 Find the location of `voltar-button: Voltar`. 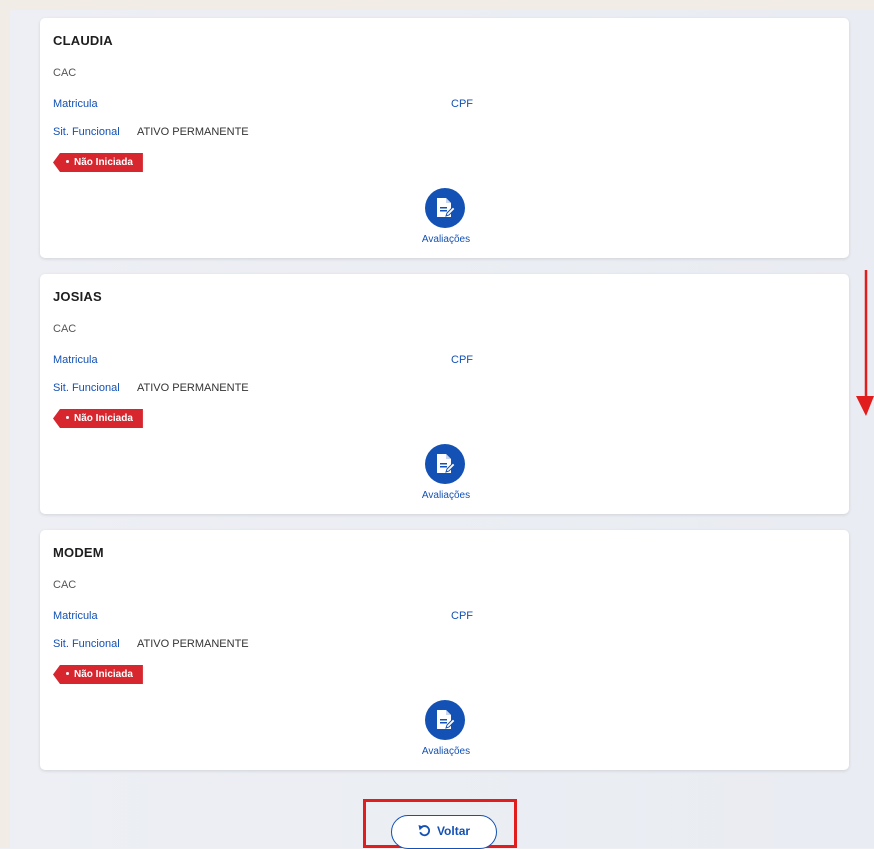

voltar-button: Voltar is located at coordinates (444, 832).